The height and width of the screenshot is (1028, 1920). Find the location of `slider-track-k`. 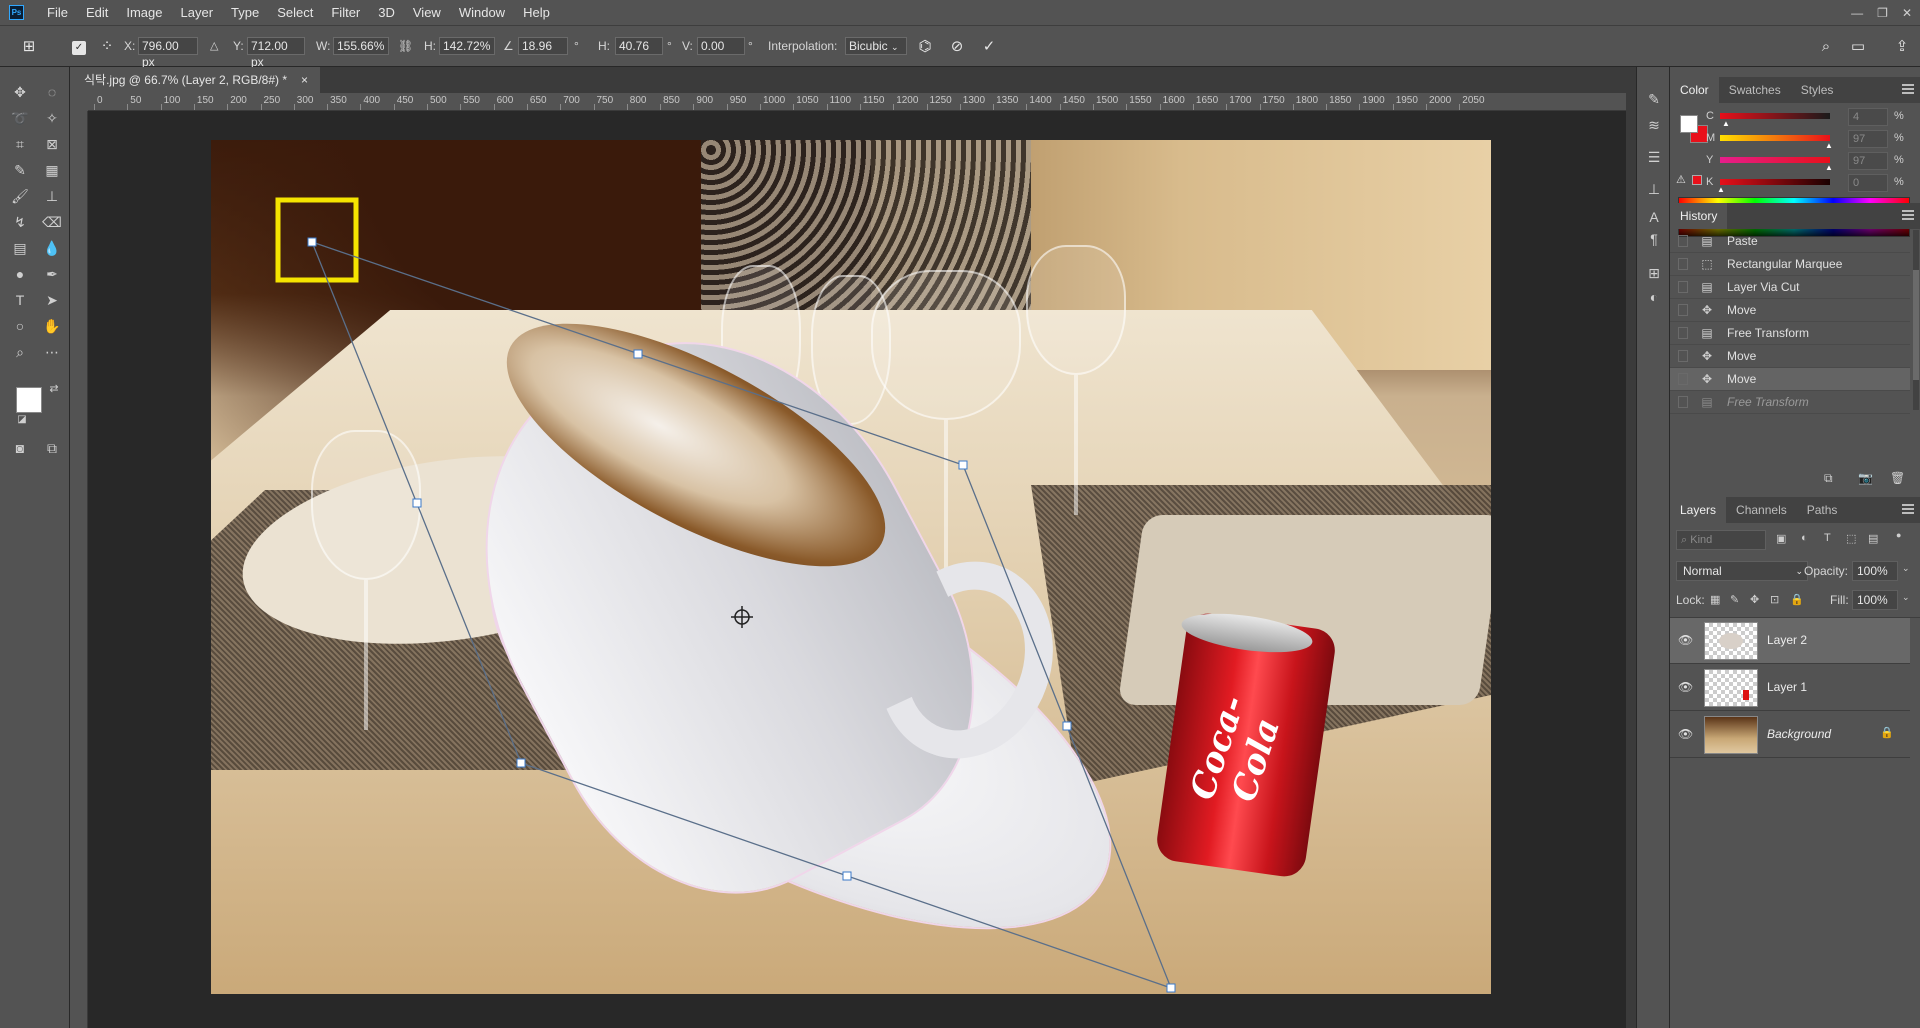

slider-track-k is located at coordinates (1775, 182).